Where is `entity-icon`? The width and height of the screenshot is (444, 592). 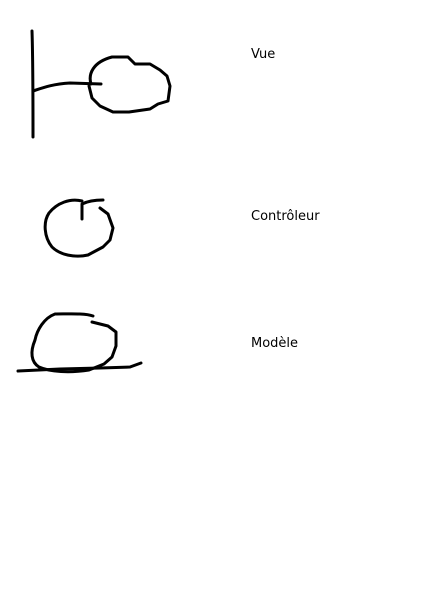
entity-icon is located at coordinates (79, 343).